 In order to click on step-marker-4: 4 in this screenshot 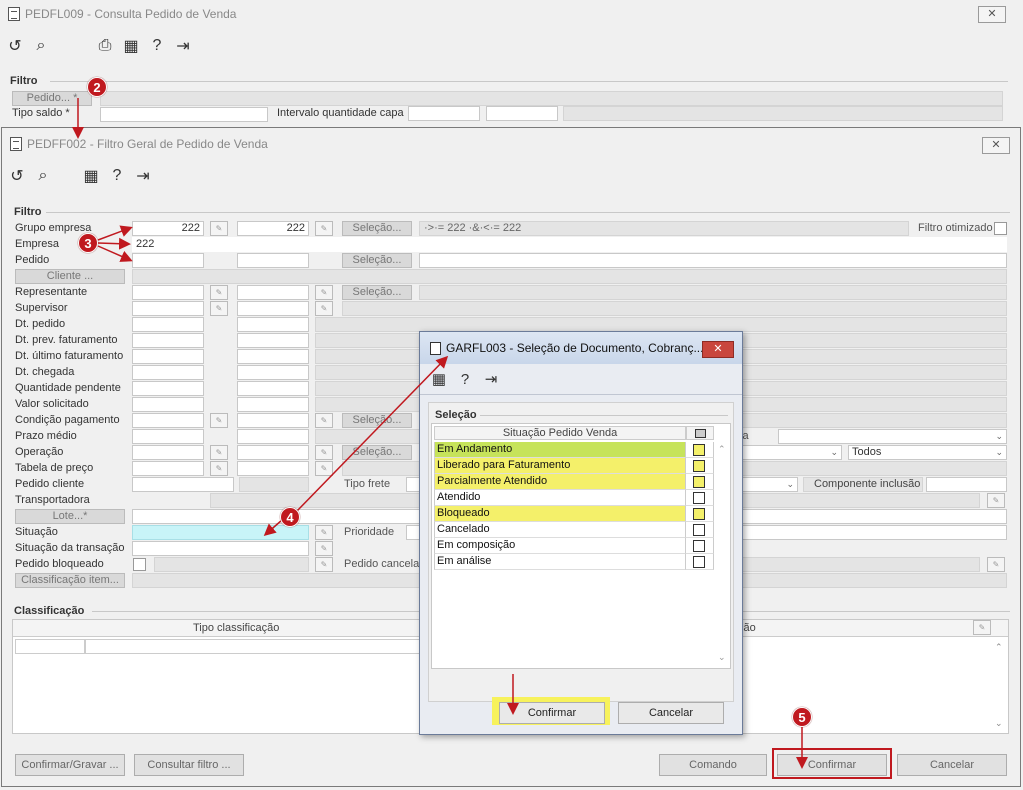, I will do `click(290, 517)`.